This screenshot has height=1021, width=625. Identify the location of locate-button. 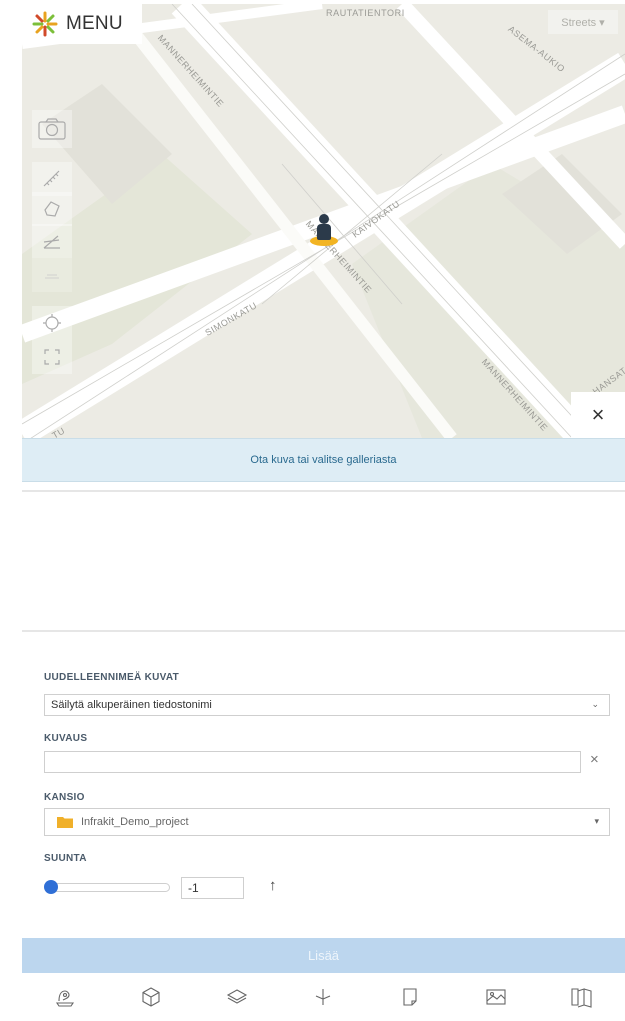
(52, 323).